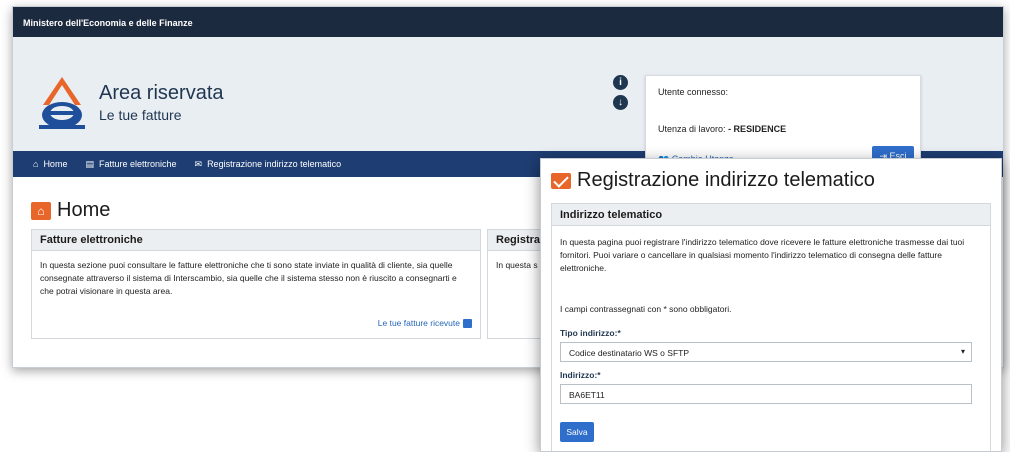 This screenshot has width=1010, height=452. I want to click on nav-label-registrazione: Registrazione indirizzo telematico, so click(274, 164).